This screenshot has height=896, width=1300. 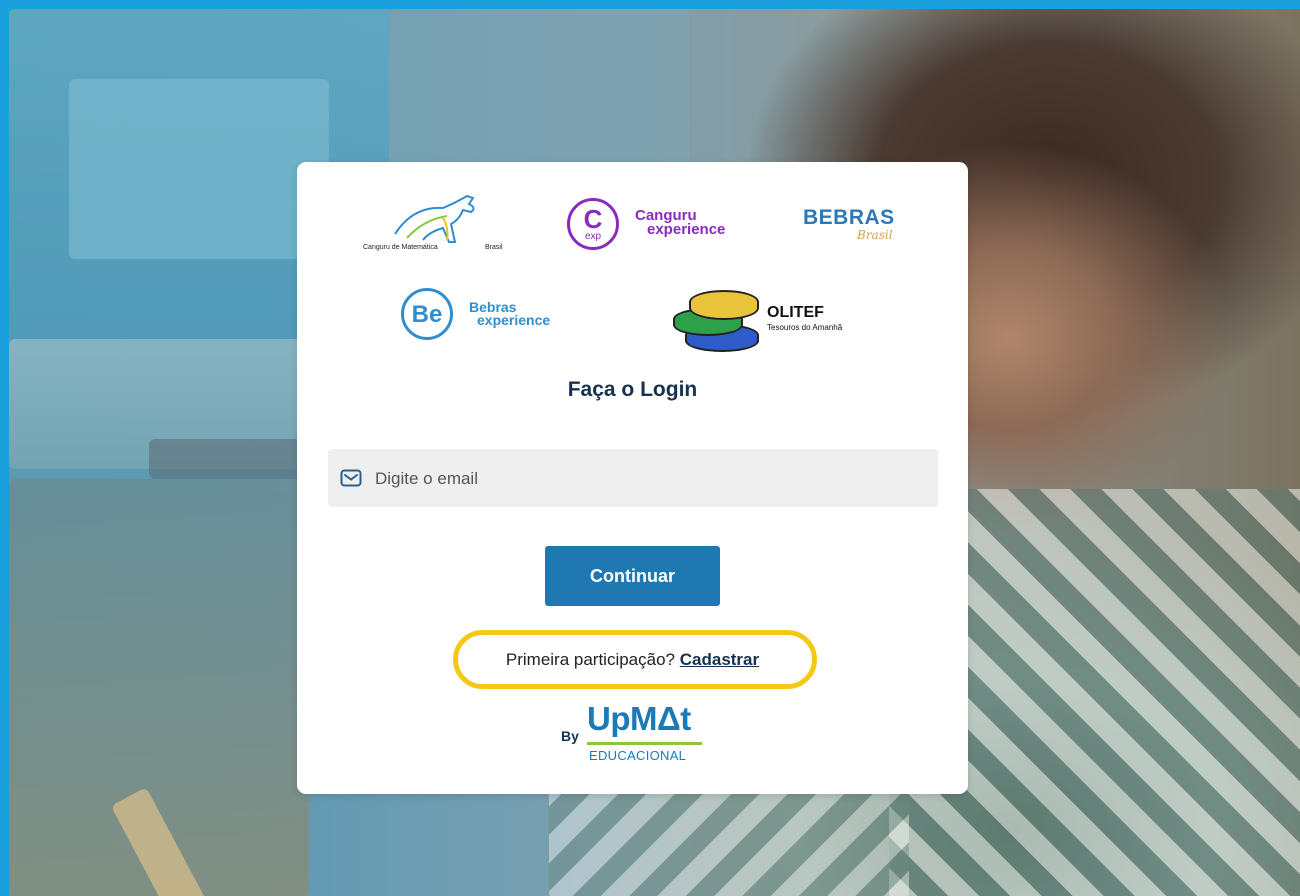 I want to click on be-badge-text: Be, so click(x=427, y=314).